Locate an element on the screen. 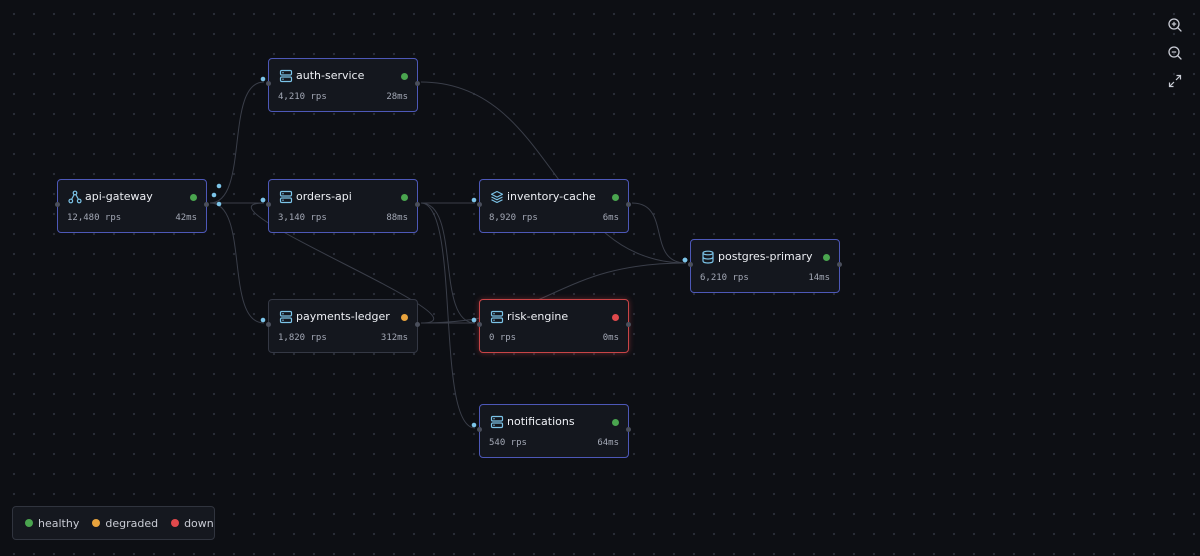  node-latency: 42ms is located at coordinates (186, 218).